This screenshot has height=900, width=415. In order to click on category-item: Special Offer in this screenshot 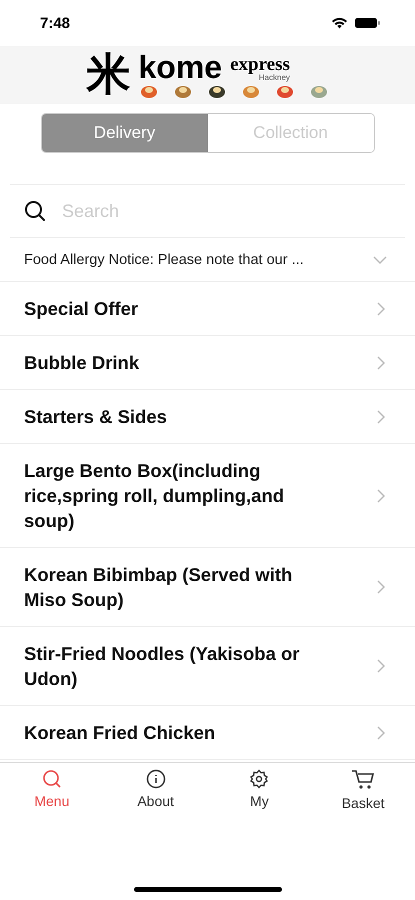, I will do `click(207, 309)`.